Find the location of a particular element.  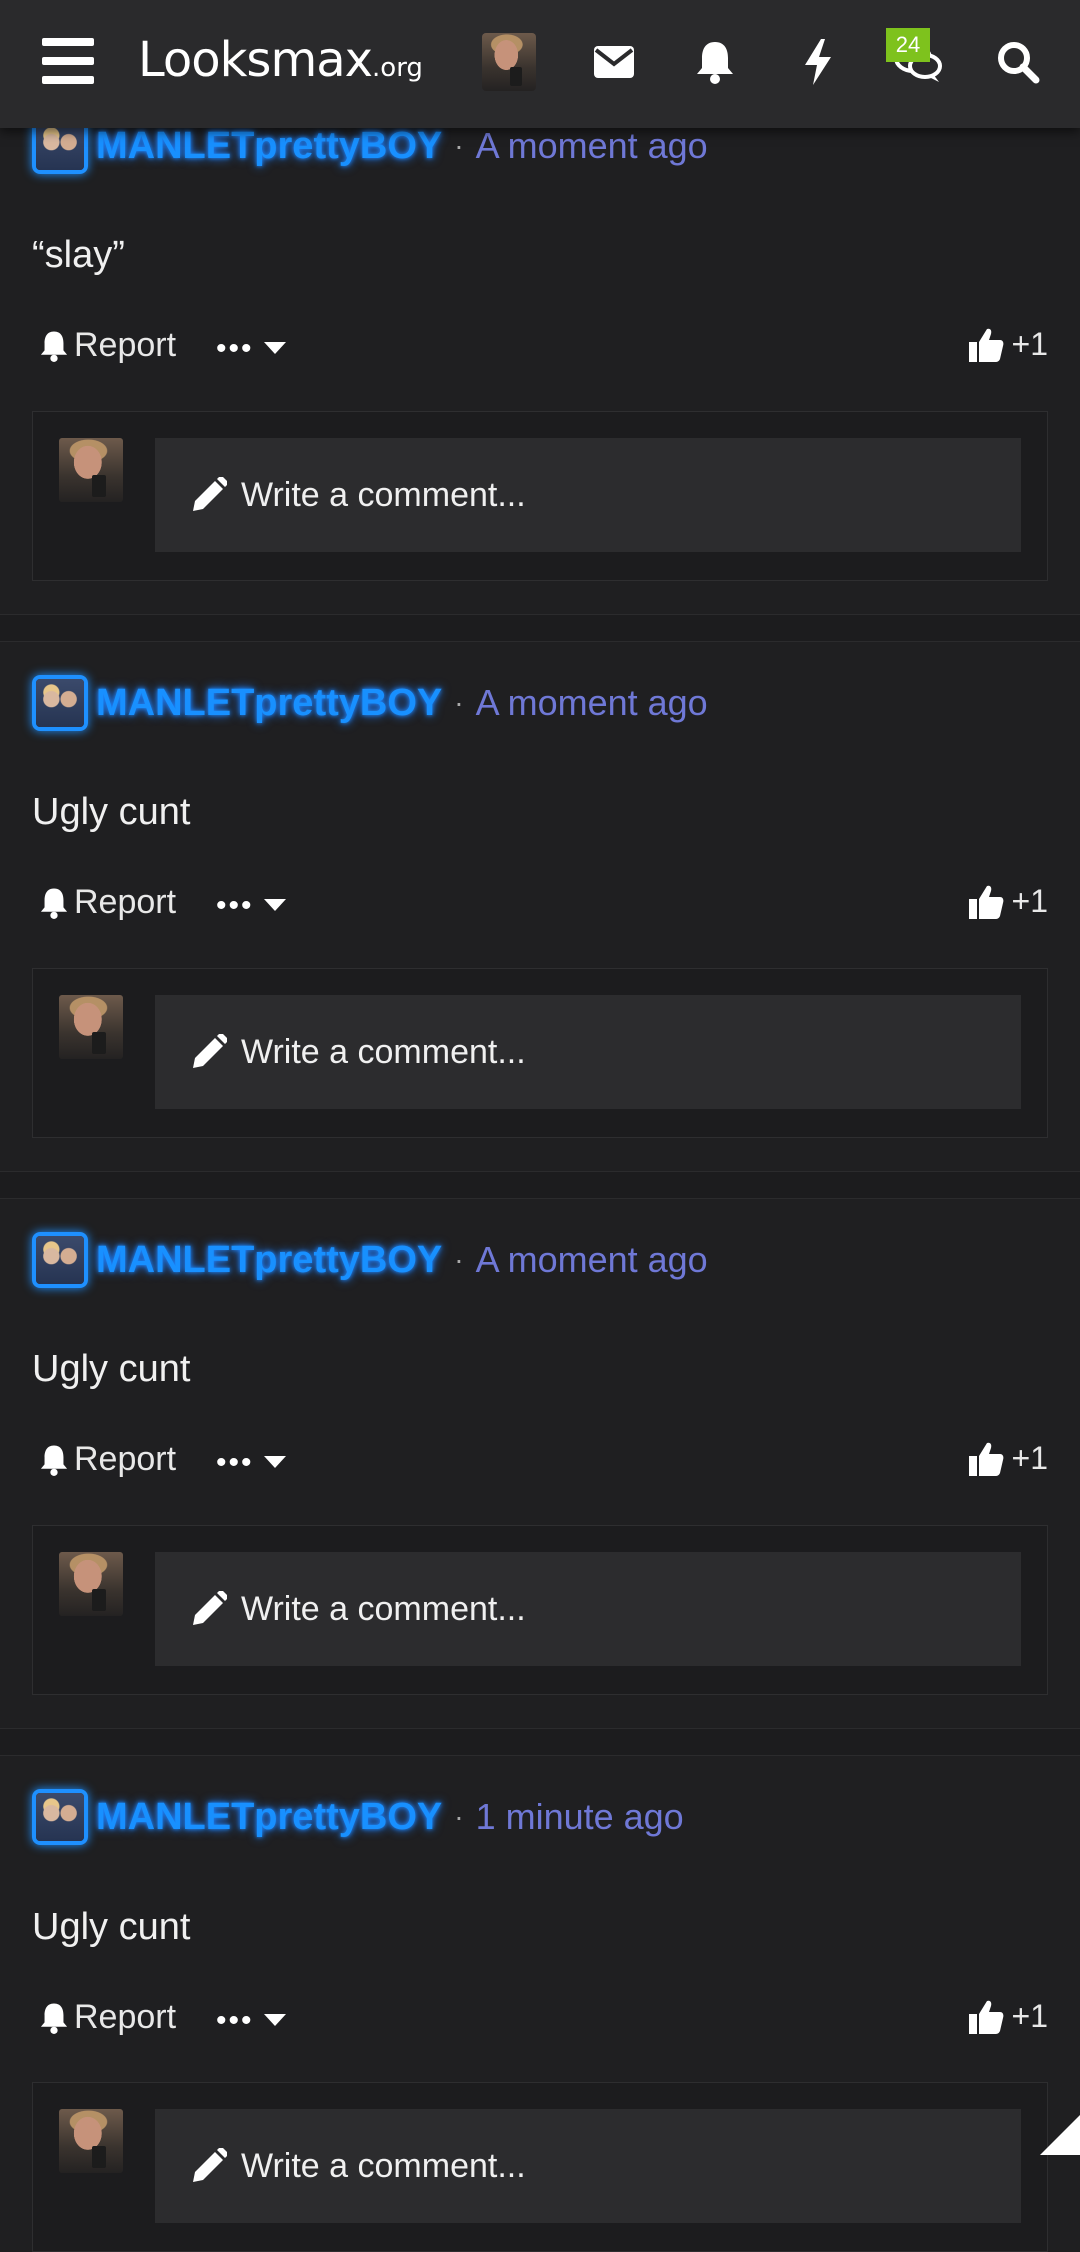

post-text: “slay” is located at coordinates (78, 255).